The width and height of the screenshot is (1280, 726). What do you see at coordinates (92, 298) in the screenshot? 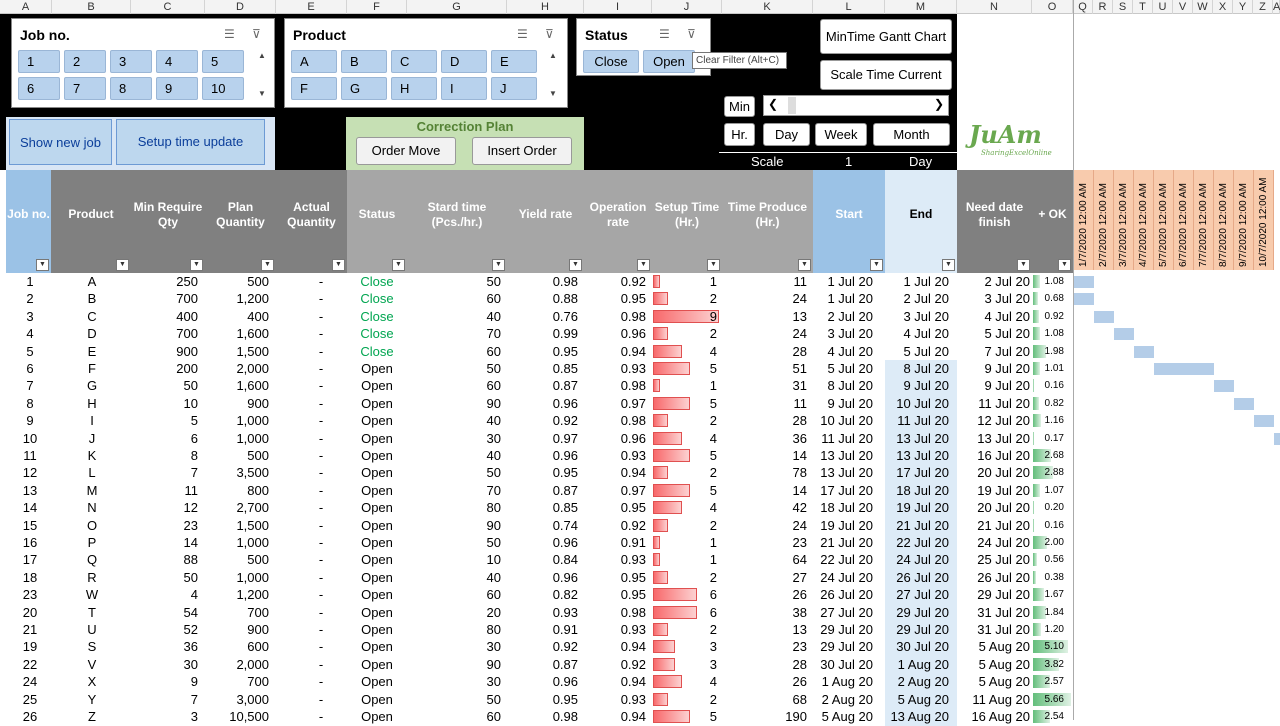
I see `table-cell: B` at bounding box center [92, 298].